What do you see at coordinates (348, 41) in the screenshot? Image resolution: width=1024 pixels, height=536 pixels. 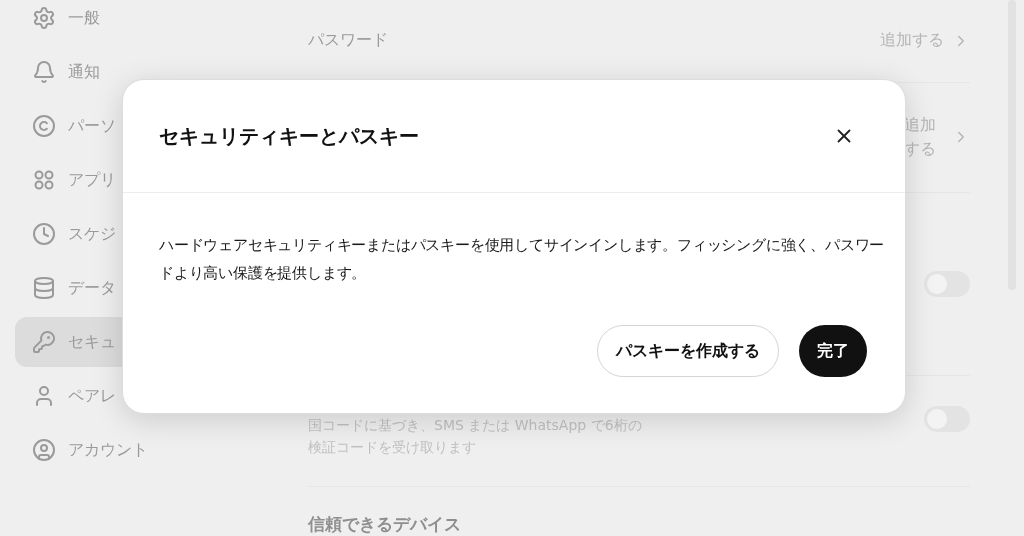 I see `row-label: パスワード` at bounding box center [348, 41].